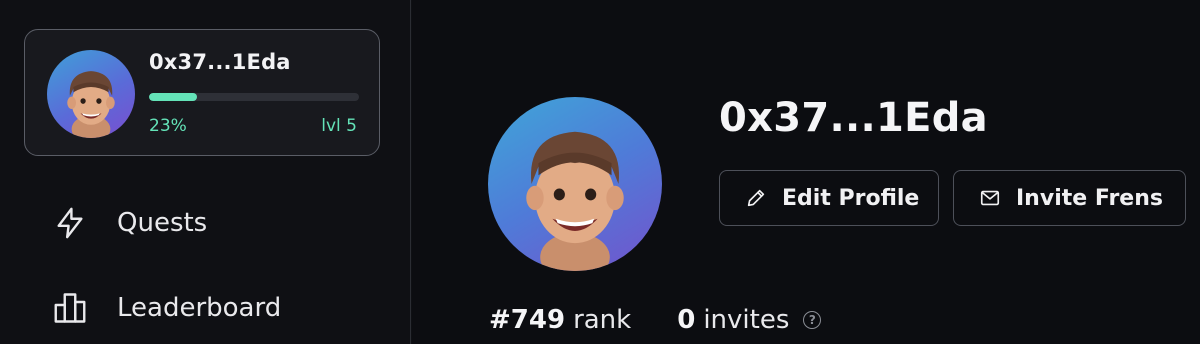 This screenshot has height=344, width=1200. What do you see at coordinates (168, 126) in the screenshot?
I see `xp-percent: 23%` at bounding box center [168, 126].